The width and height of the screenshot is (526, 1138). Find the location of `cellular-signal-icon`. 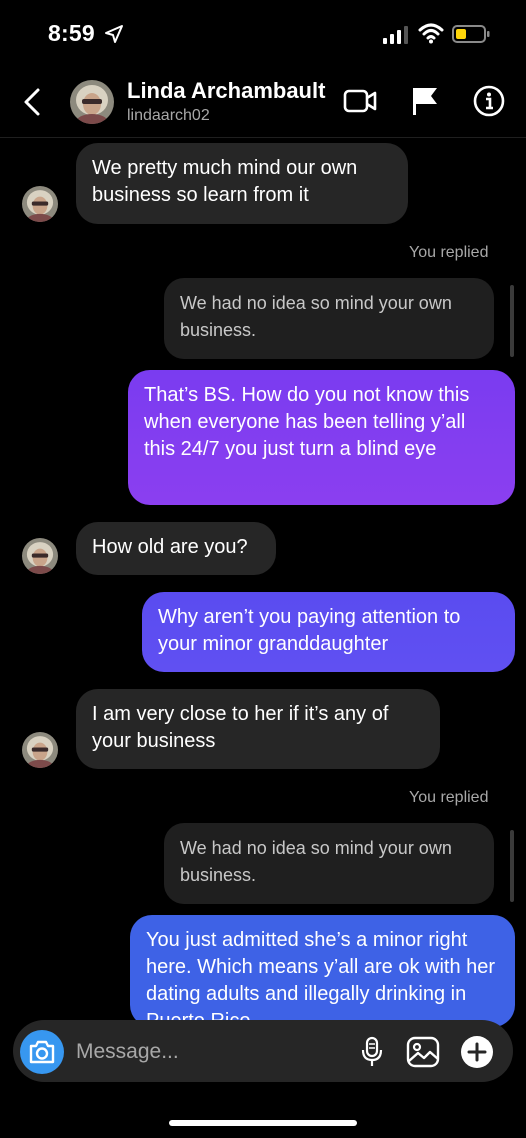

cellular-signal-icon is located at coordinates (395, 35).